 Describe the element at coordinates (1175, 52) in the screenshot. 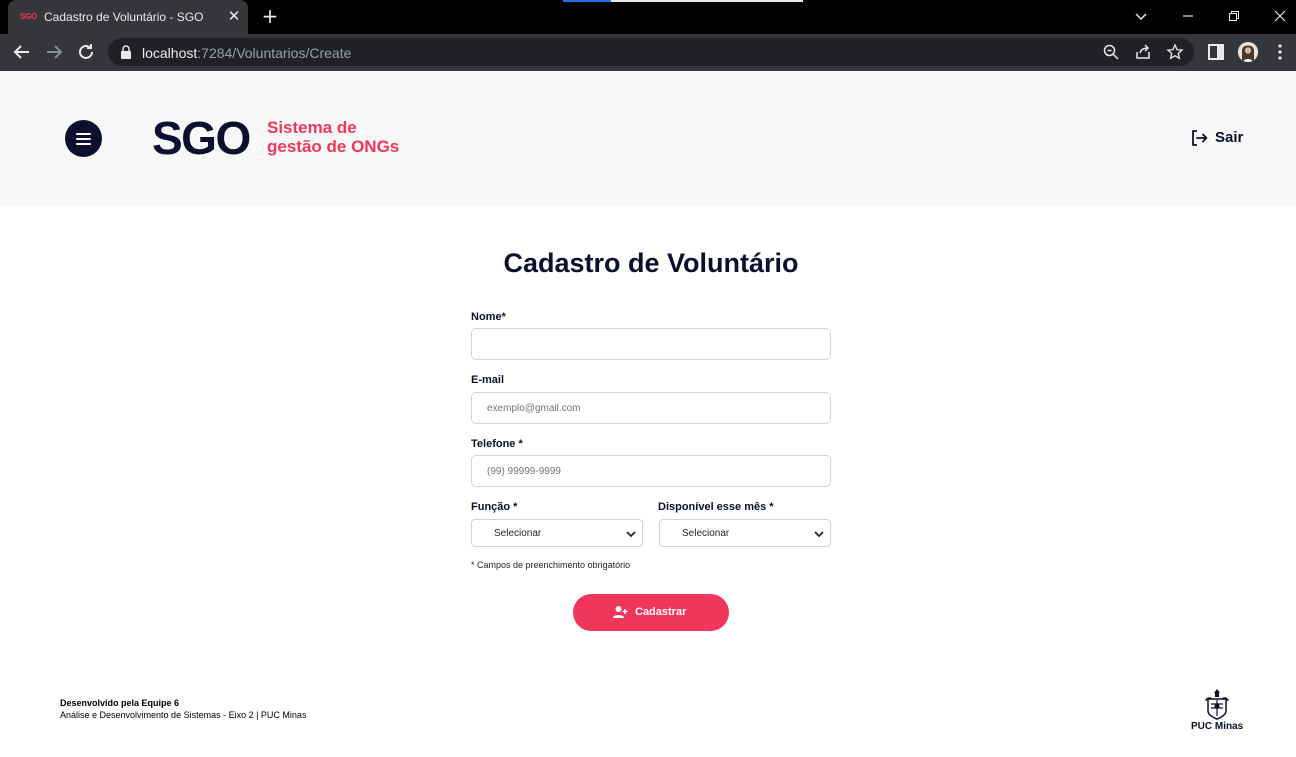

I see `bookmark-star-icon` at that location.